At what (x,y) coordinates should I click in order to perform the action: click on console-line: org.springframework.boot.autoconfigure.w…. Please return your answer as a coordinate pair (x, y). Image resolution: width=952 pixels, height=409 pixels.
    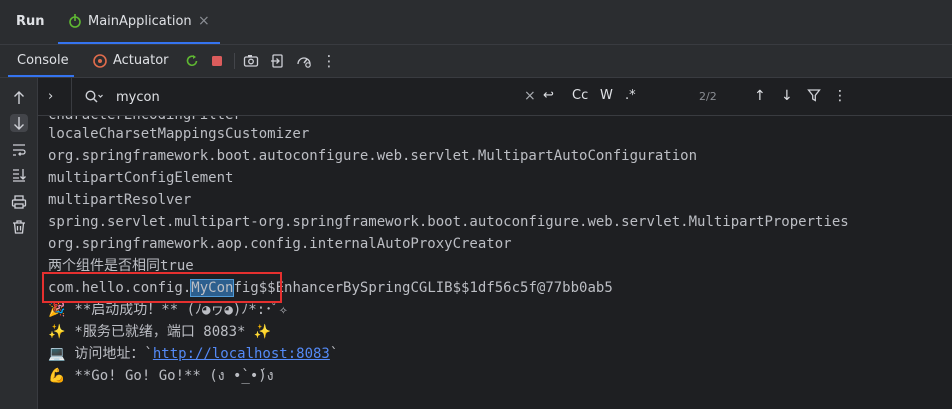
    Looking at the image, I should click on (373, 156).